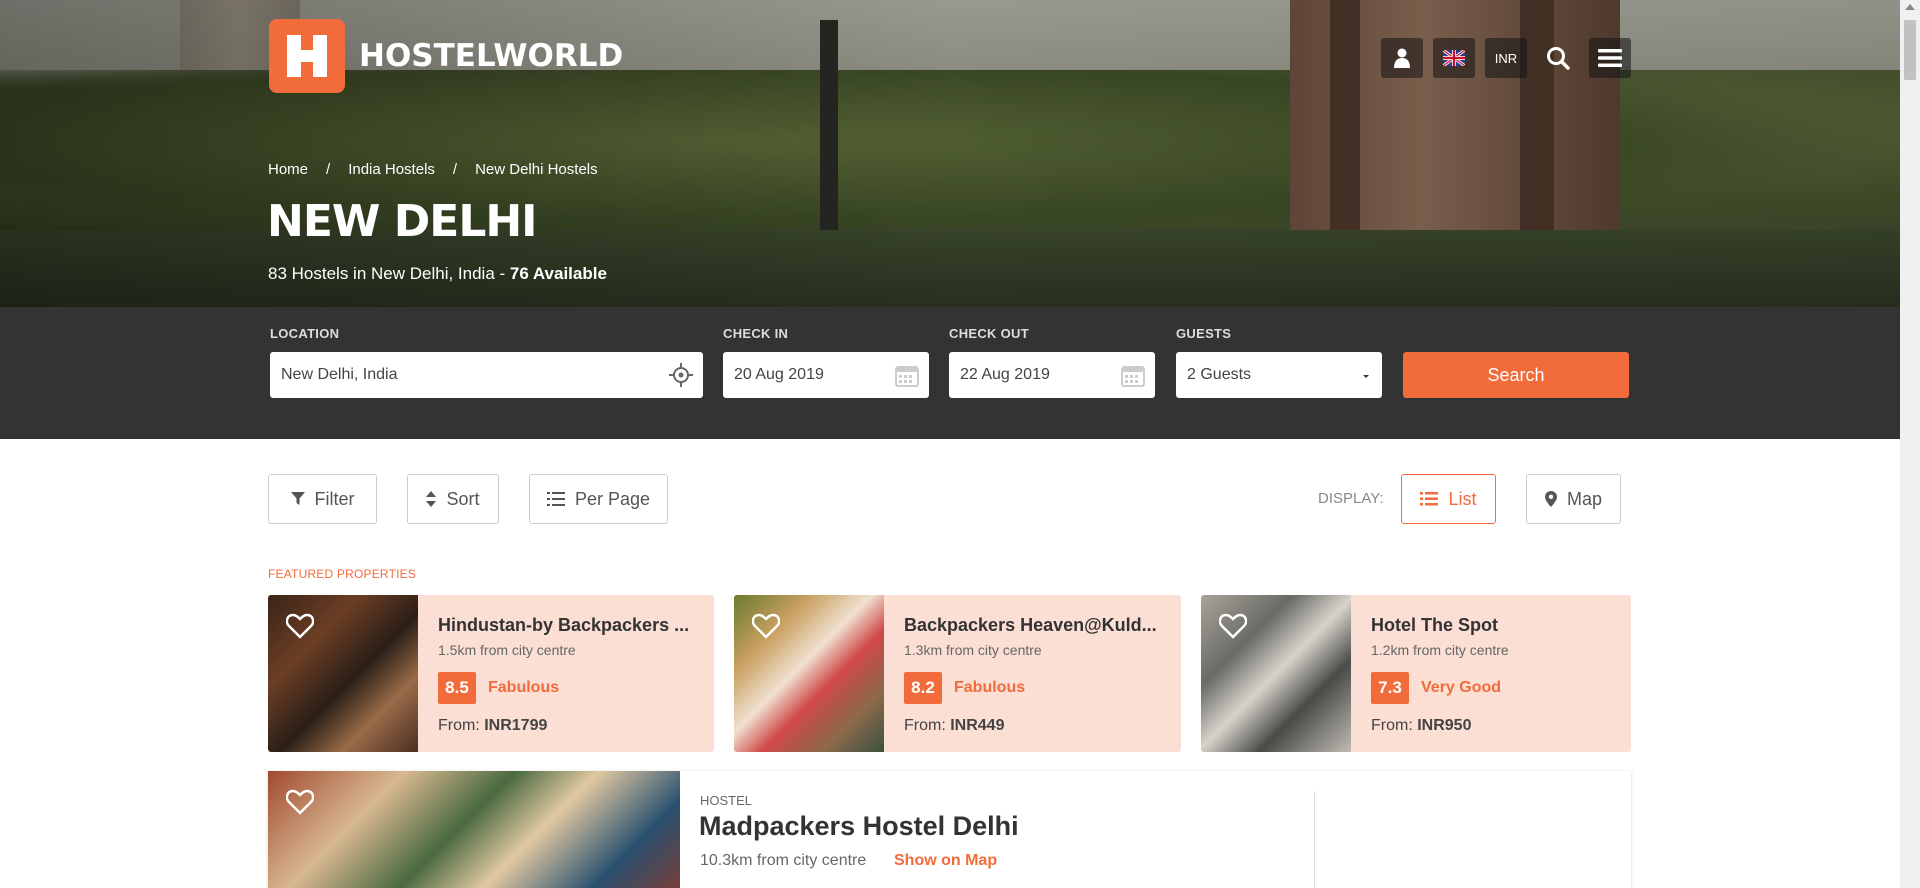  I want to click on filter-label: Filter, so click(334, 498).